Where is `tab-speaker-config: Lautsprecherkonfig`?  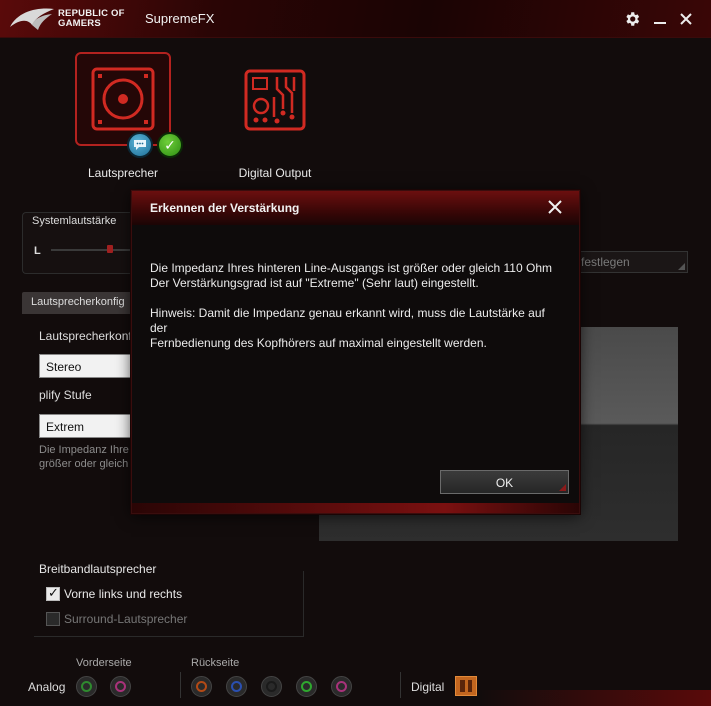 tab-speaker-config: Lautsprecherkonfig is located at coordinates (79, 303).